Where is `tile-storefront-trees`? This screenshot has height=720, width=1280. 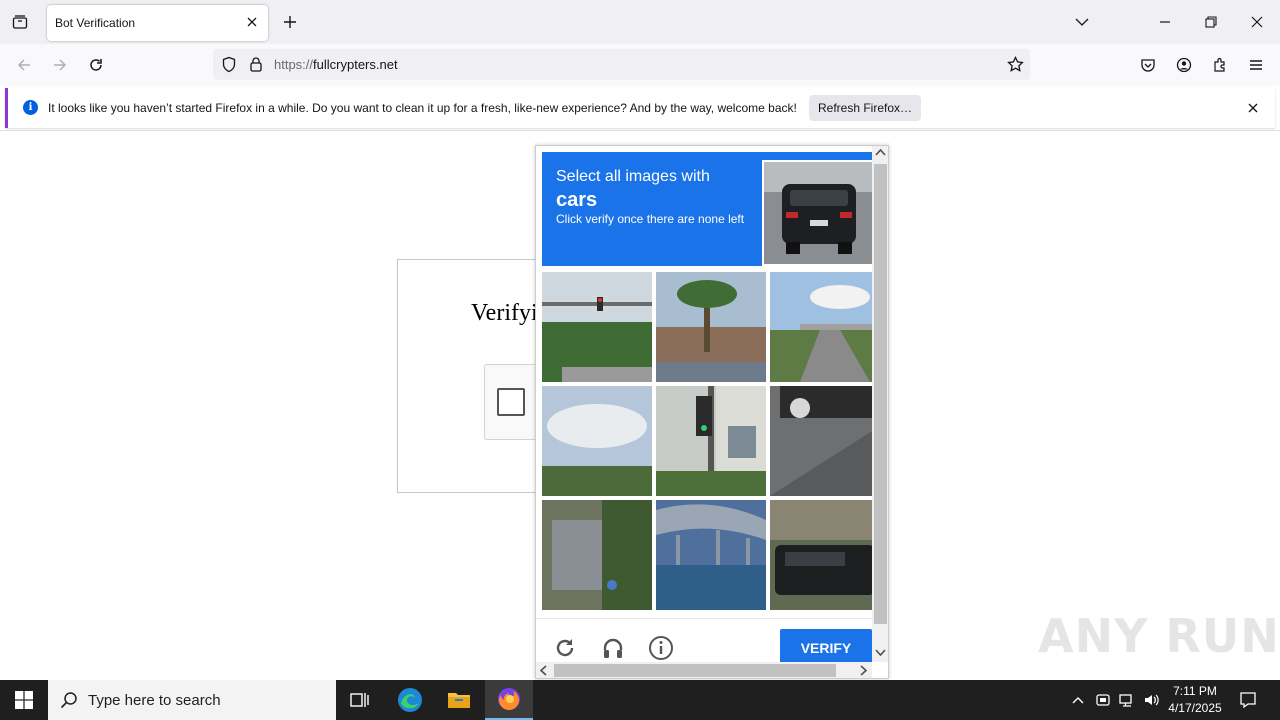
tile-storefront-trees is located at coordinates (597, 555).